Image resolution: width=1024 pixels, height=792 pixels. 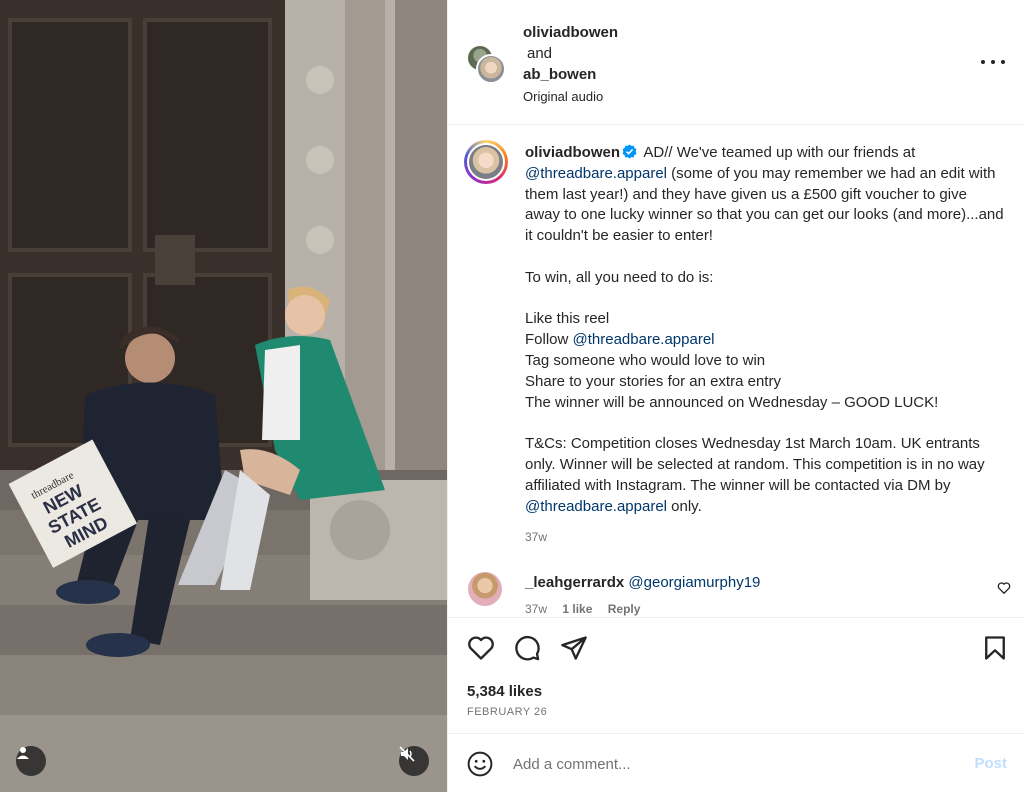 I want to click on caption-text: To win, all you need to do is:, so click(x=619, y=277).